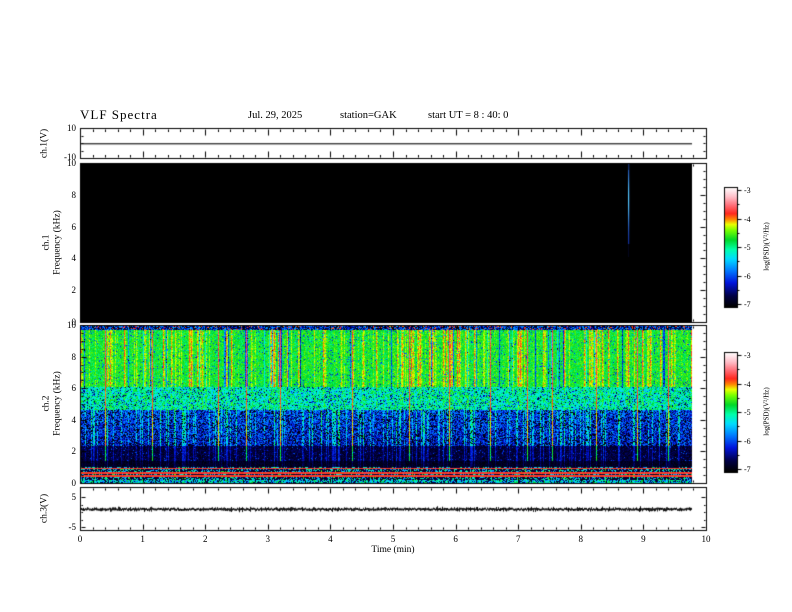 The height and width of the screenshot is (612, 792). Describe the element at coordinates (46, 242) in the screenshot. I see `ch1-spectrogram-ylabel-line1: ch.1` at that location.